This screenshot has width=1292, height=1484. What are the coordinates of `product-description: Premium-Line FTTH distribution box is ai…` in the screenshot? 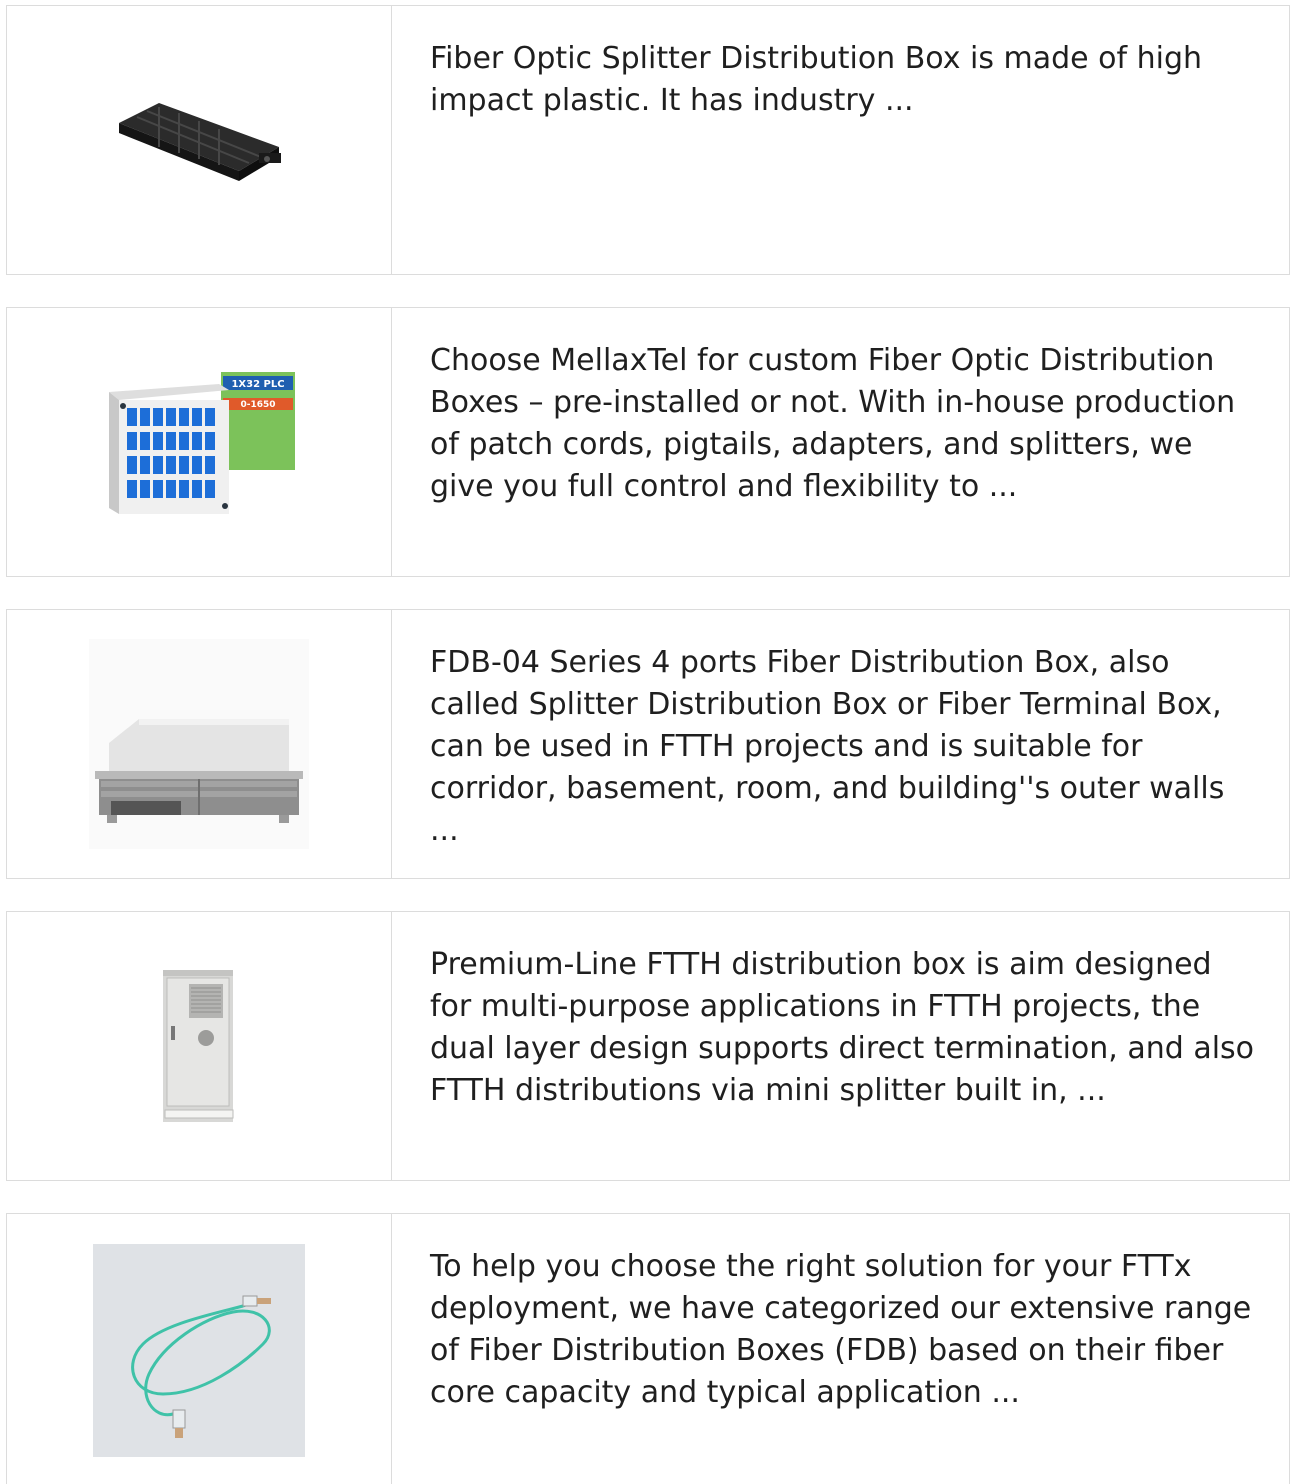 It's located at (840, 1046).